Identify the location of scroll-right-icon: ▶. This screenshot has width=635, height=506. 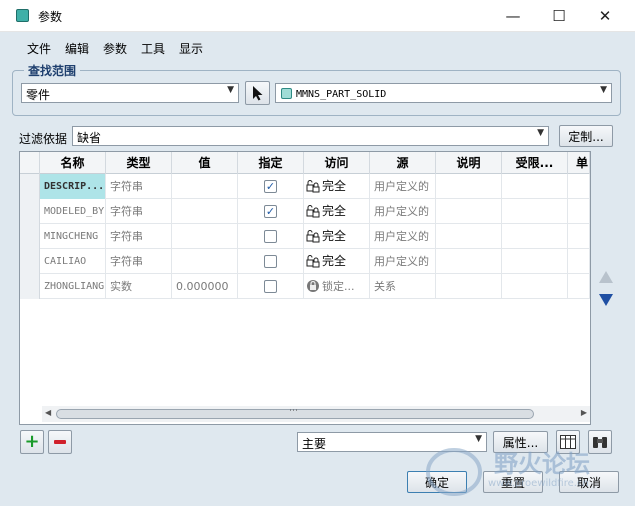
(584, 412).